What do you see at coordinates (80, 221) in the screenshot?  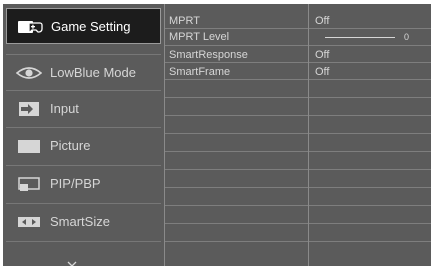 I see `menu-item-label: SmartSize` at bounding box center [80, 221].